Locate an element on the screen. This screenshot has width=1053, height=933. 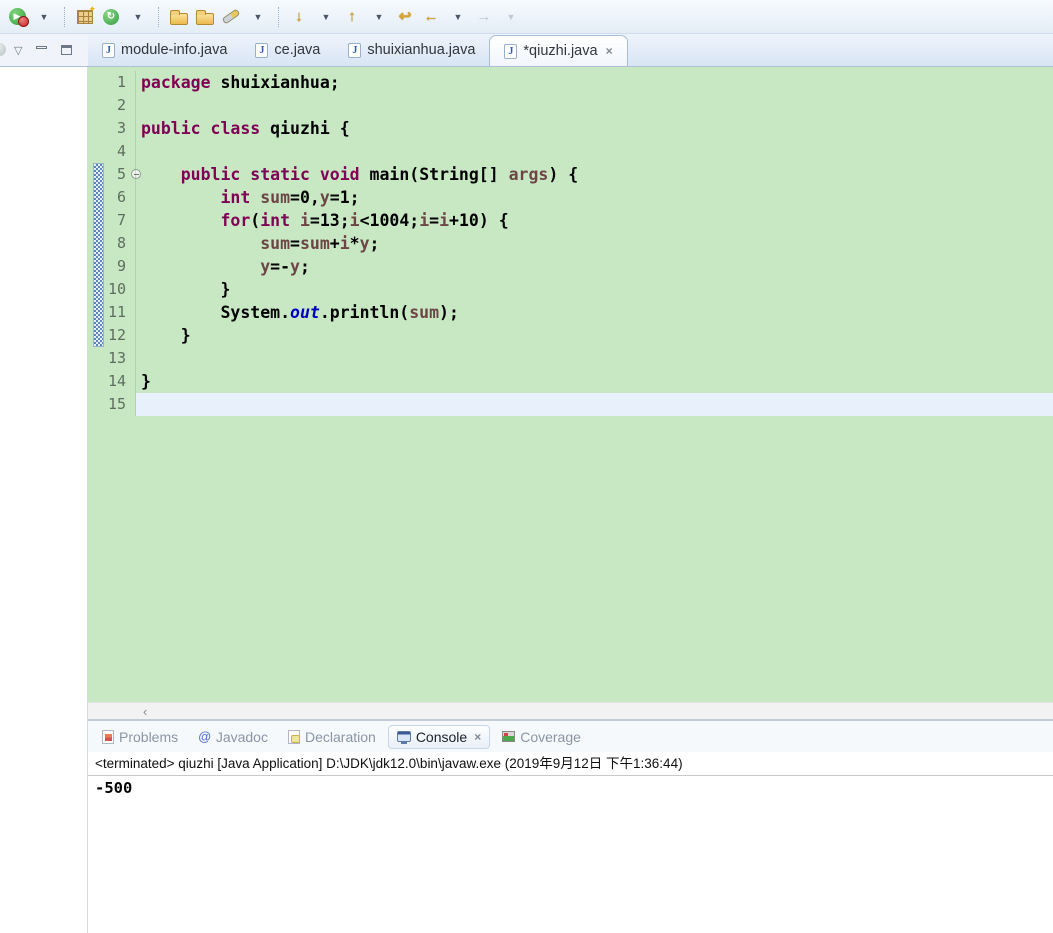
tab-label: ce.java is located at coordinates (297, 50).